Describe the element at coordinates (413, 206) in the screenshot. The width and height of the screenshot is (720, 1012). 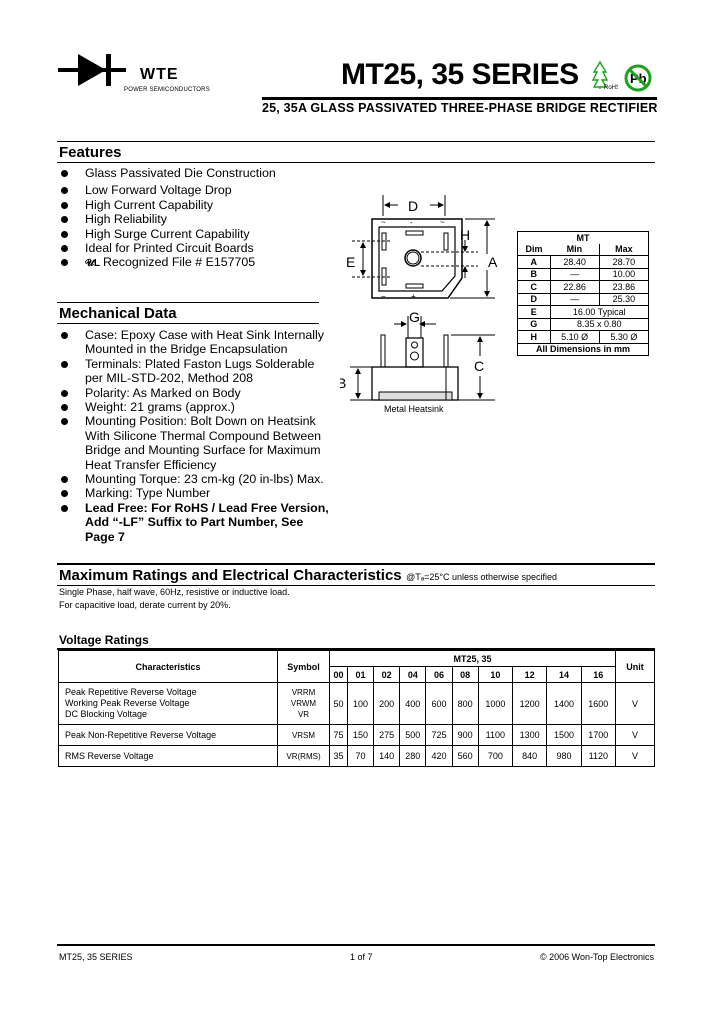
I see `dim-label-d: D` at that location.